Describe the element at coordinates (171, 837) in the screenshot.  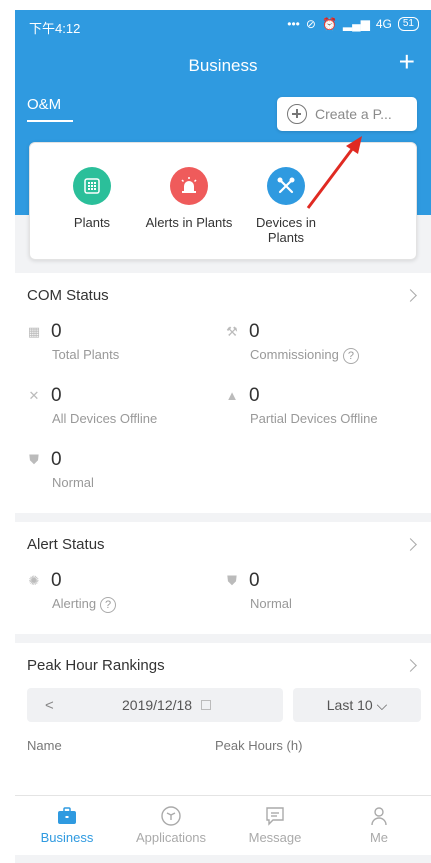
I see `nav-label: Applications` at that location.